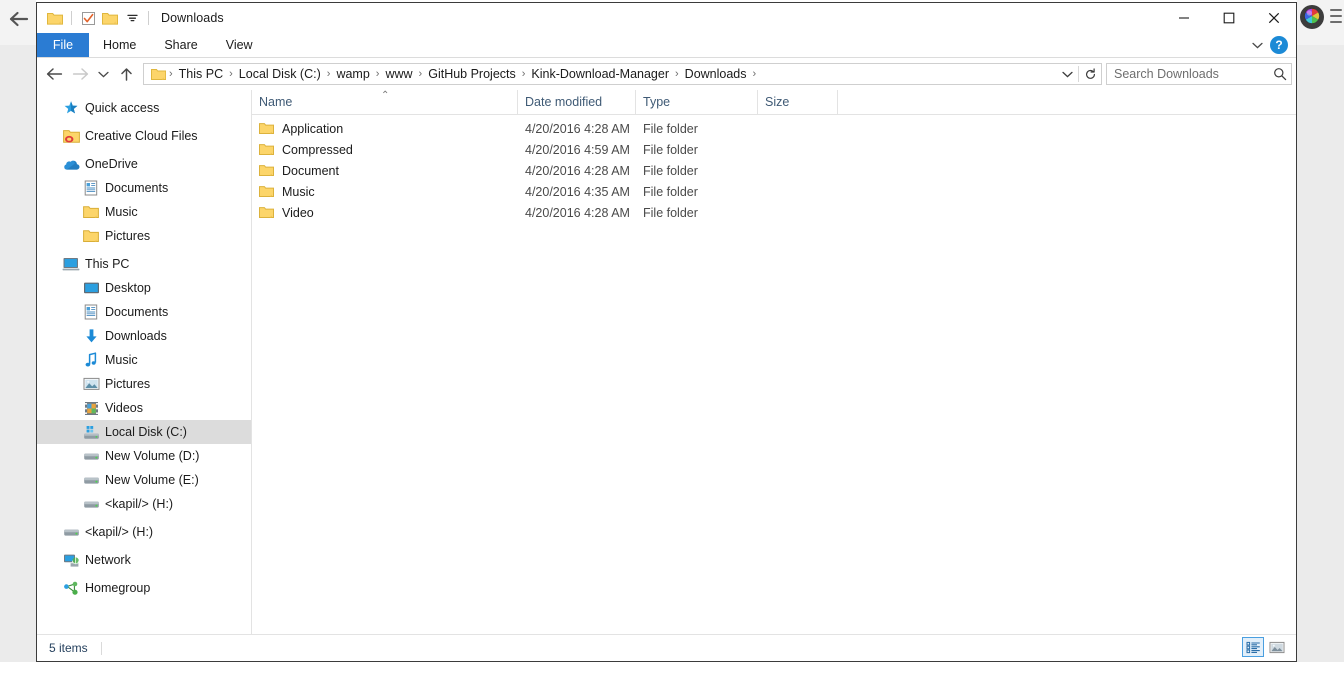  I want to click on sidebar-item-network: Network, so click(144, 560).